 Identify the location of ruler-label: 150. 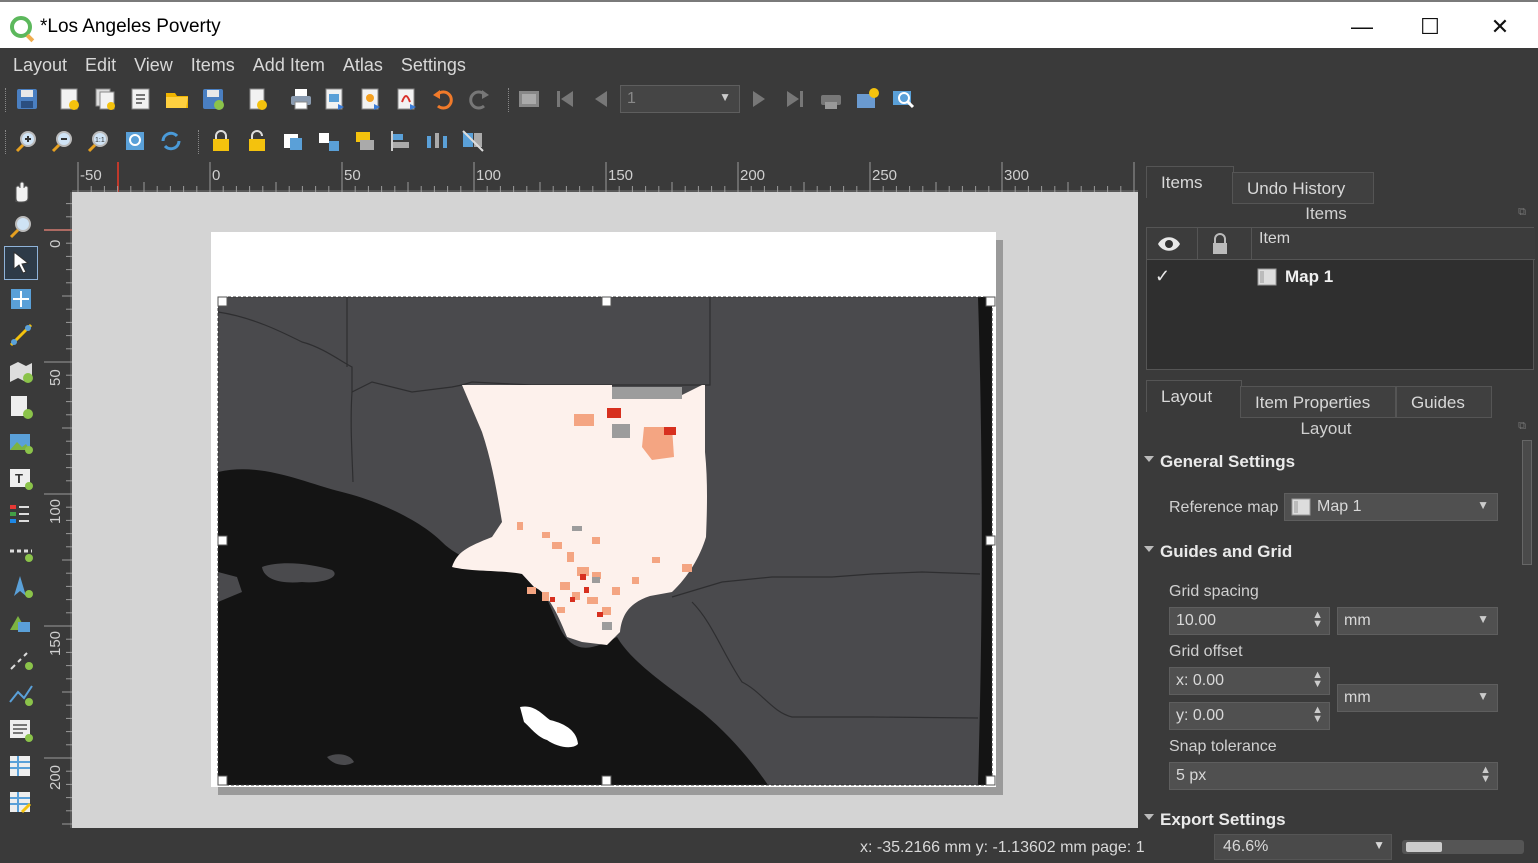
(55, 643).